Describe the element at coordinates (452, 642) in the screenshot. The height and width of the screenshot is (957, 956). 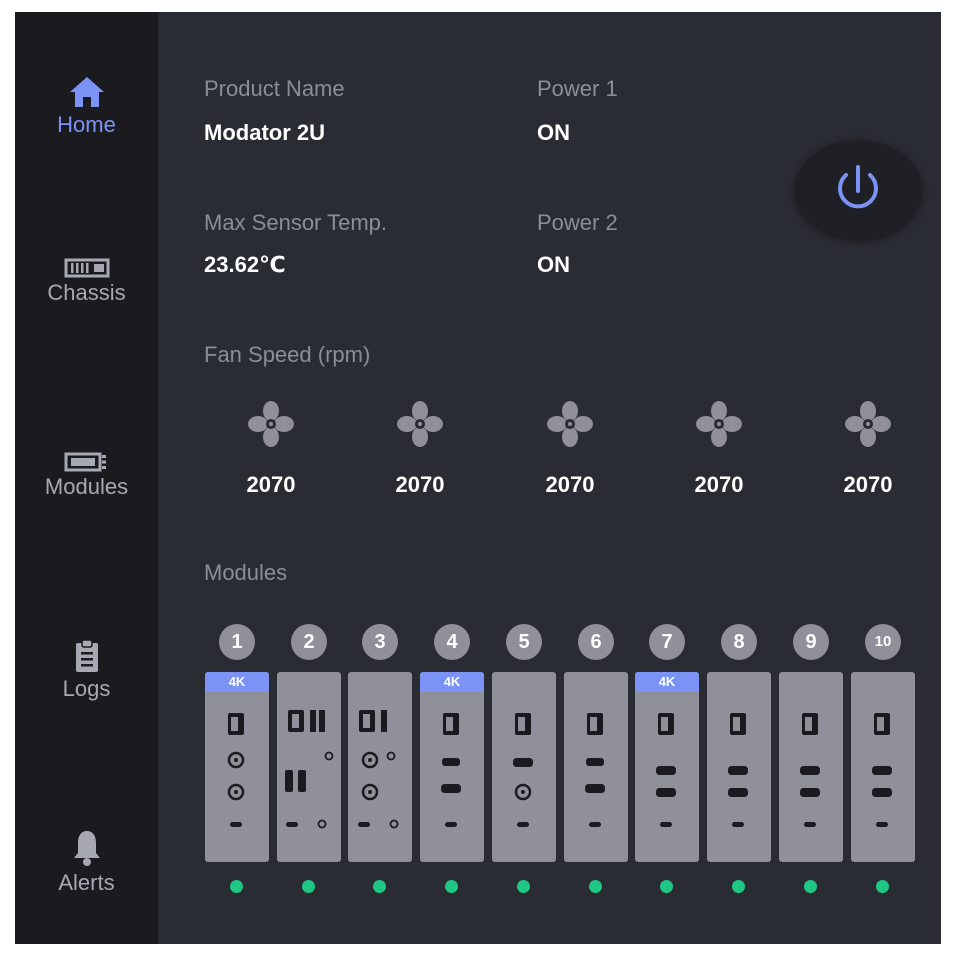
I see `module-number: 4` at that location.